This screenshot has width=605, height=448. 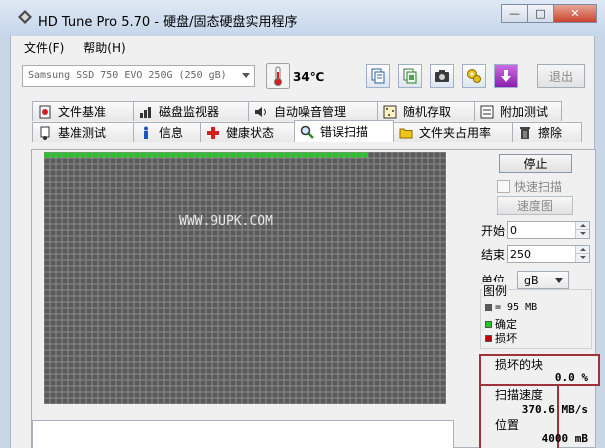 What do you see at coordinates (410, 76) in the screenshot?
I see `copy-screenshot-button` at bounding box center [410, 76].